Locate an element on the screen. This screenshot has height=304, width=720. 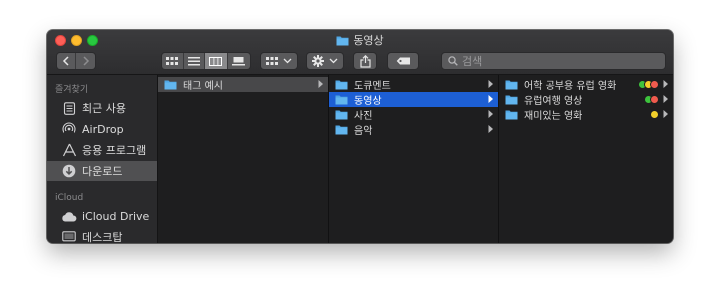
folder-row-europe-travel: 유럽여행 영상 is located at coordinates (586, 99).